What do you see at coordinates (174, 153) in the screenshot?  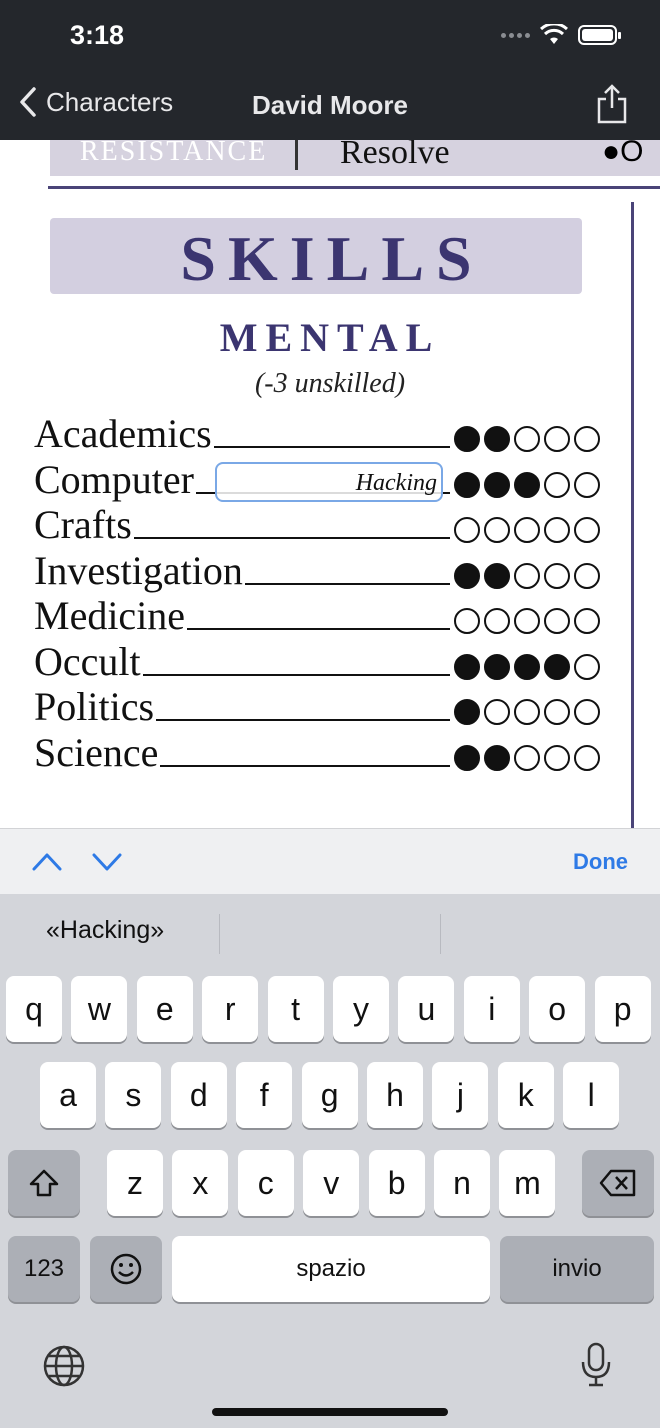 I see `resistance-label: RESISTANCE` at bounding box center [174, 153].